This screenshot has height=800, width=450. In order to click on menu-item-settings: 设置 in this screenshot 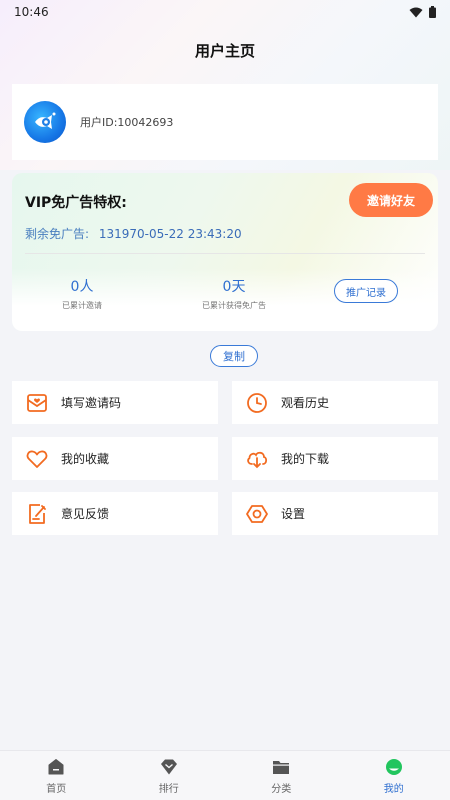, I will do `click(335, 513)`.